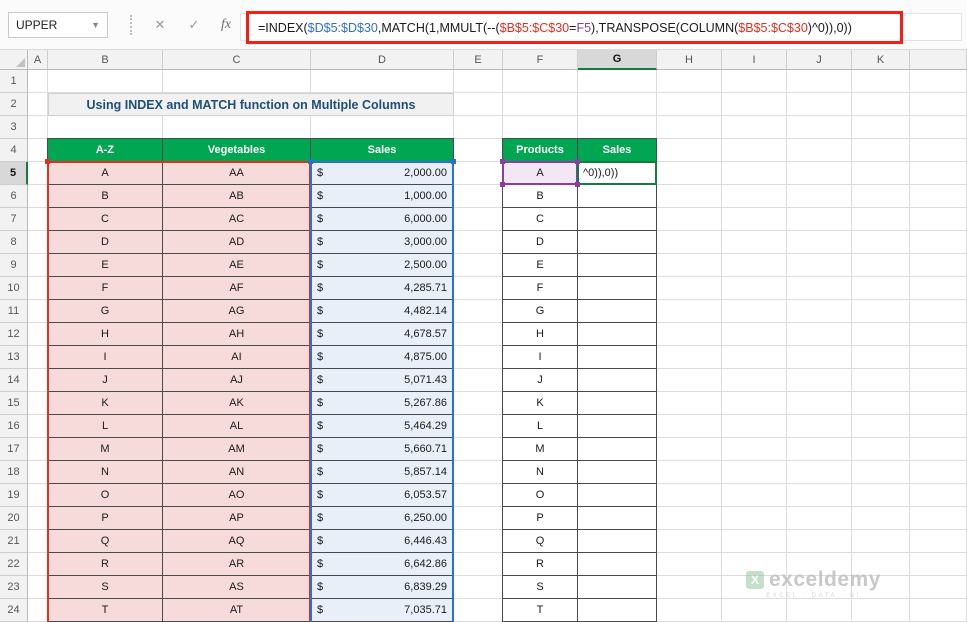  What do you see at coordinates (105, 587) in the screenshot?
I see `cell-B23: S` at bounding box center [105, 587].